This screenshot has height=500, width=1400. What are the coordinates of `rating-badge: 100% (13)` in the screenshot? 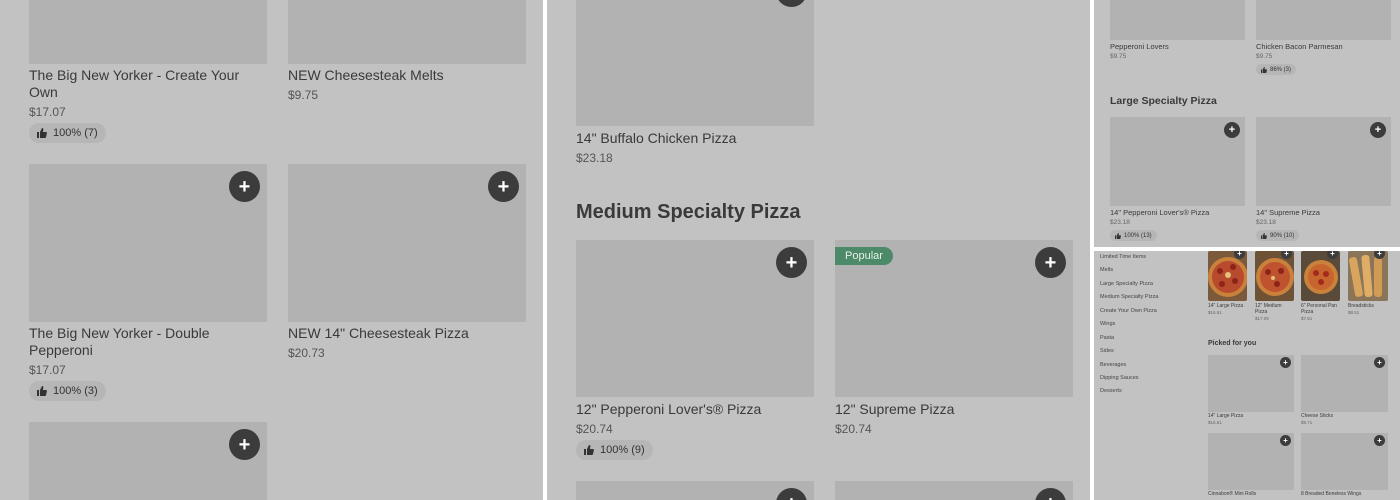 It's located at (1133, 235).